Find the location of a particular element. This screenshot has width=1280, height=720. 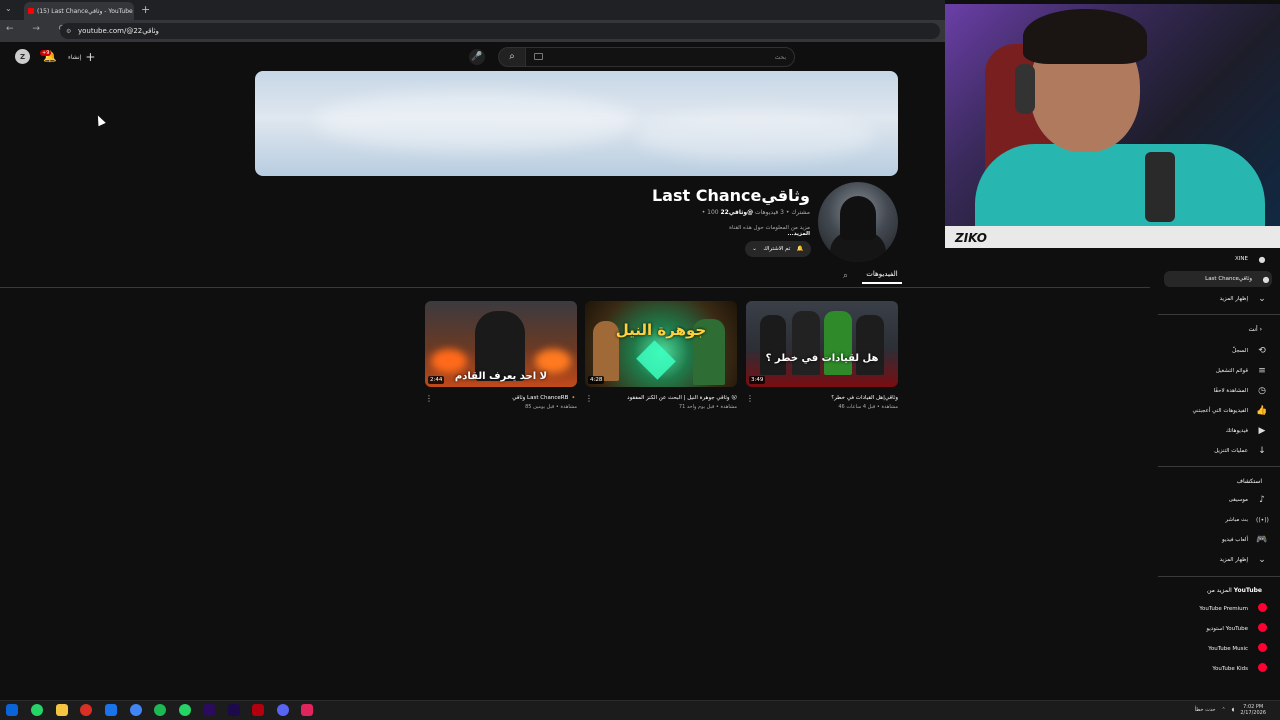

channel-handle: @وثاقي22 is located at coordinates (737, 212).